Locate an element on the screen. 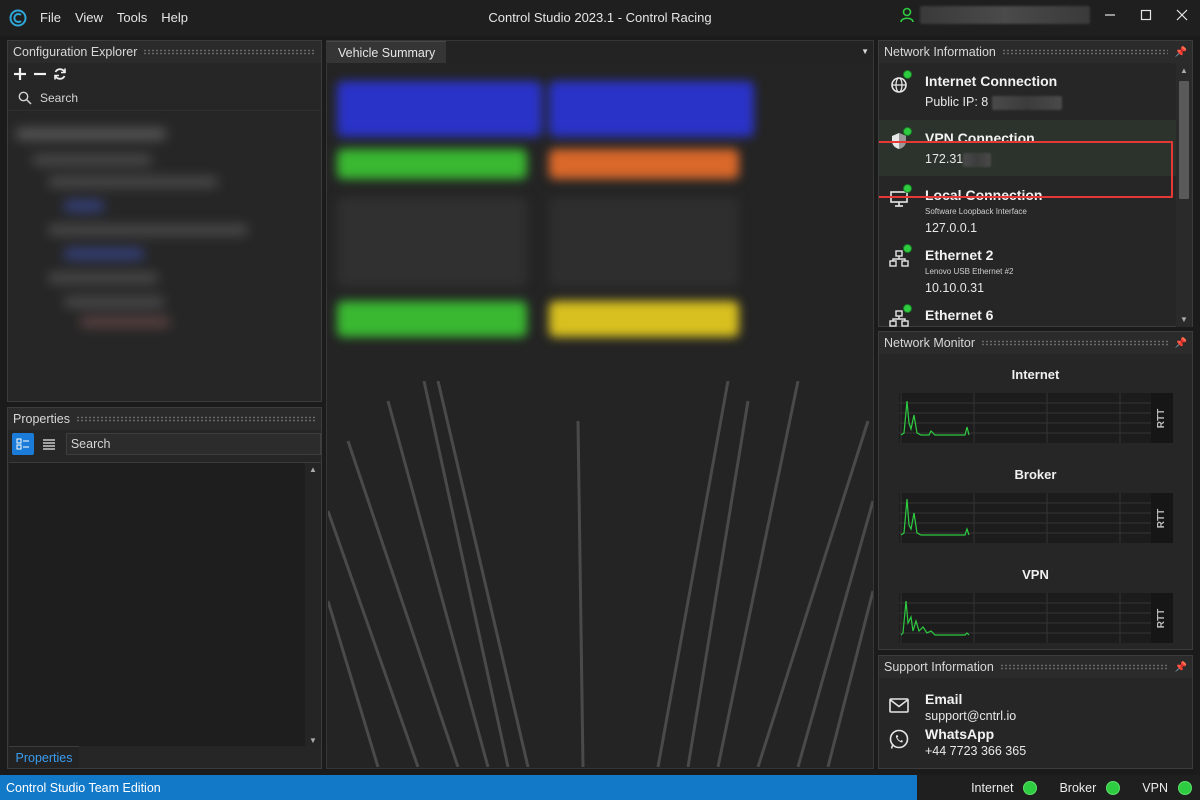 The image size is (1200, 800). monitor-title-internet: Internet is located at coordinates (1035, 374).